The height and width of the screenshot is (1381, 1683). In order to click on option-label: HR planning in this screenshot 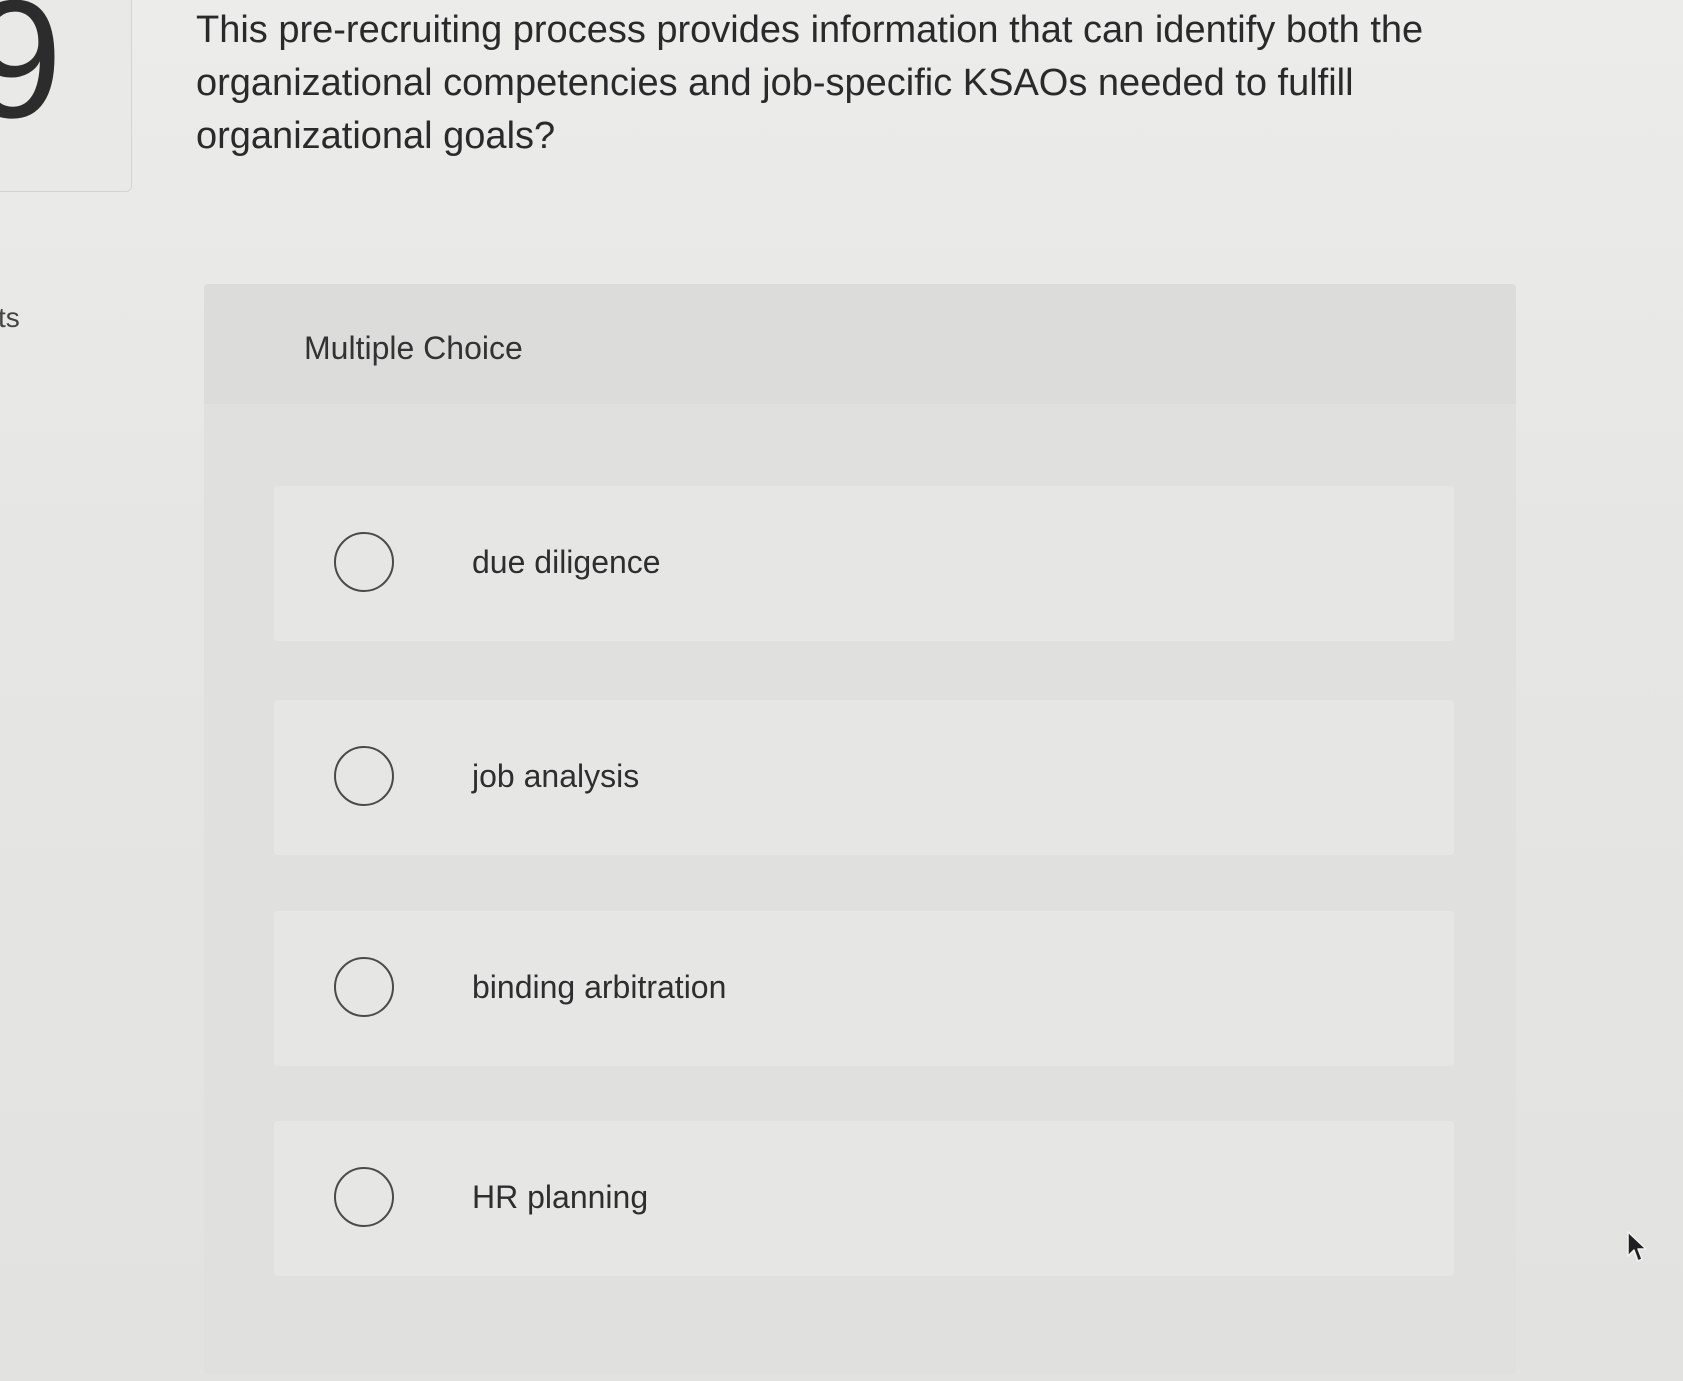, I will do `click(560, 1197)`.